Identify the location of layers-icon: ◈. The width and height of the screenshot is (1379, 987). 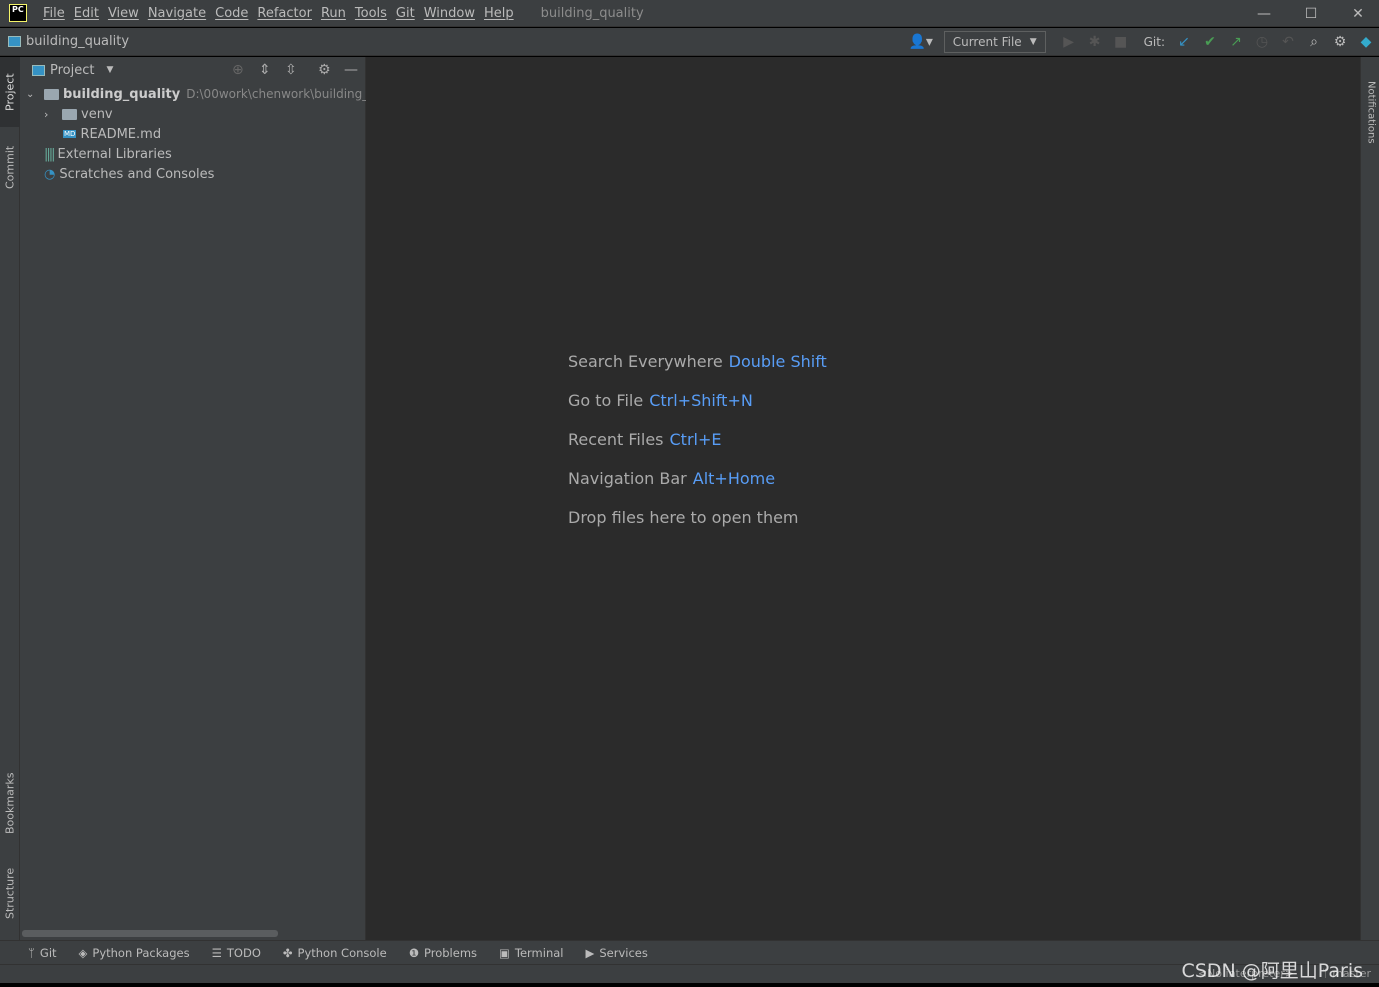
(83, 952).